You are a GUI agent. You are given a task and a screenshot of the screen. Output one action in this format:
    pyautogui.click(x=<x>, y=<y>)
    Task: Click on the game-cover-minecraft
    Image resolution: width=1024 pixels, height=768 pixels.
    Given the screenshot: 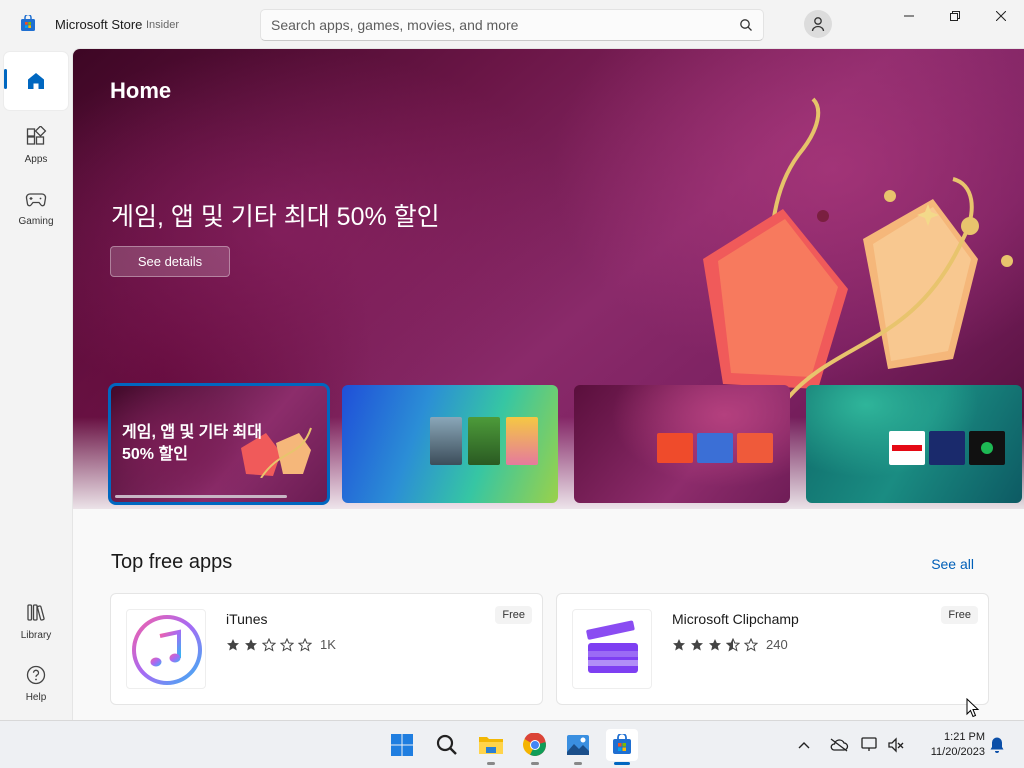 What is the action you would take?
    pyautogui.click(x=484, y=441)
    